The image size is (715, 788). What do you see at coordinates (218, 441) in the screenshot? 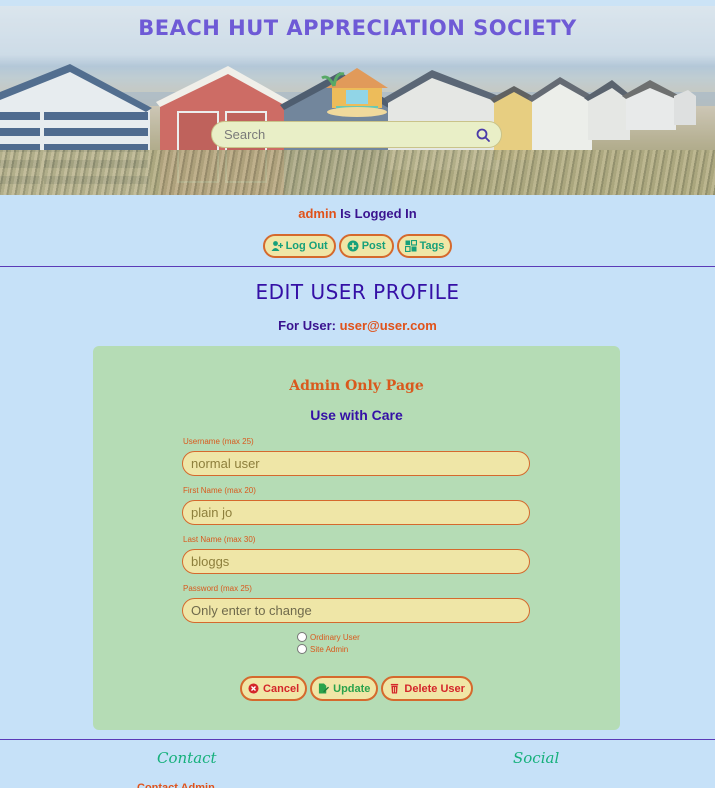
I see `username-label: Username (max 25)` at bounding box center [218, 441].